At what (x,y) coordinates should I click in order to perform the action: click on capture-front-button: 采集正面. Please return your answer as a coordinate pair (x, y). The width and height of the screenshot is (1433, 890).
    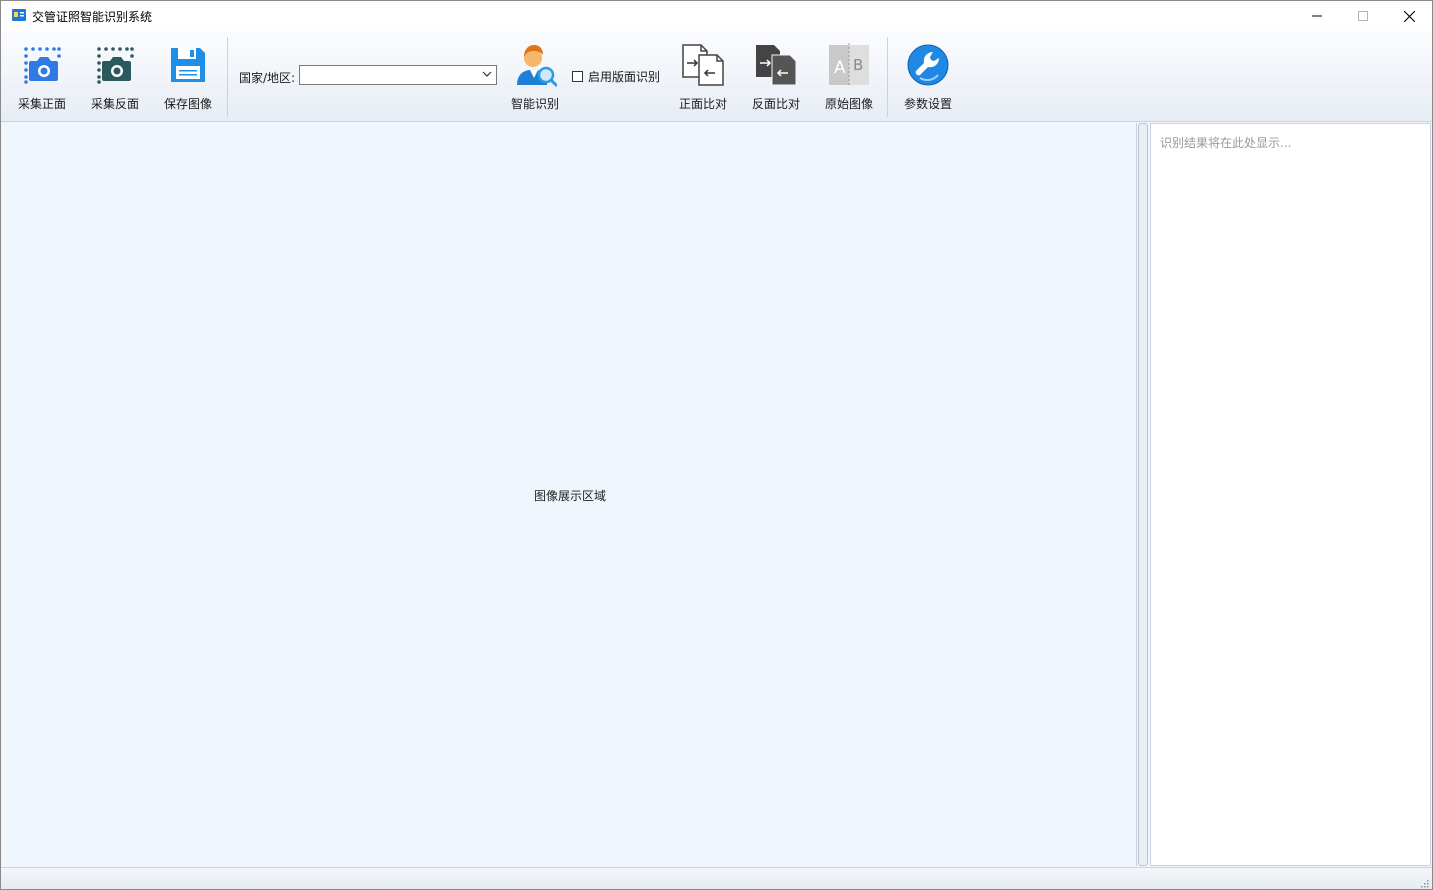
    Looking at the image, I should click on (42, 78).